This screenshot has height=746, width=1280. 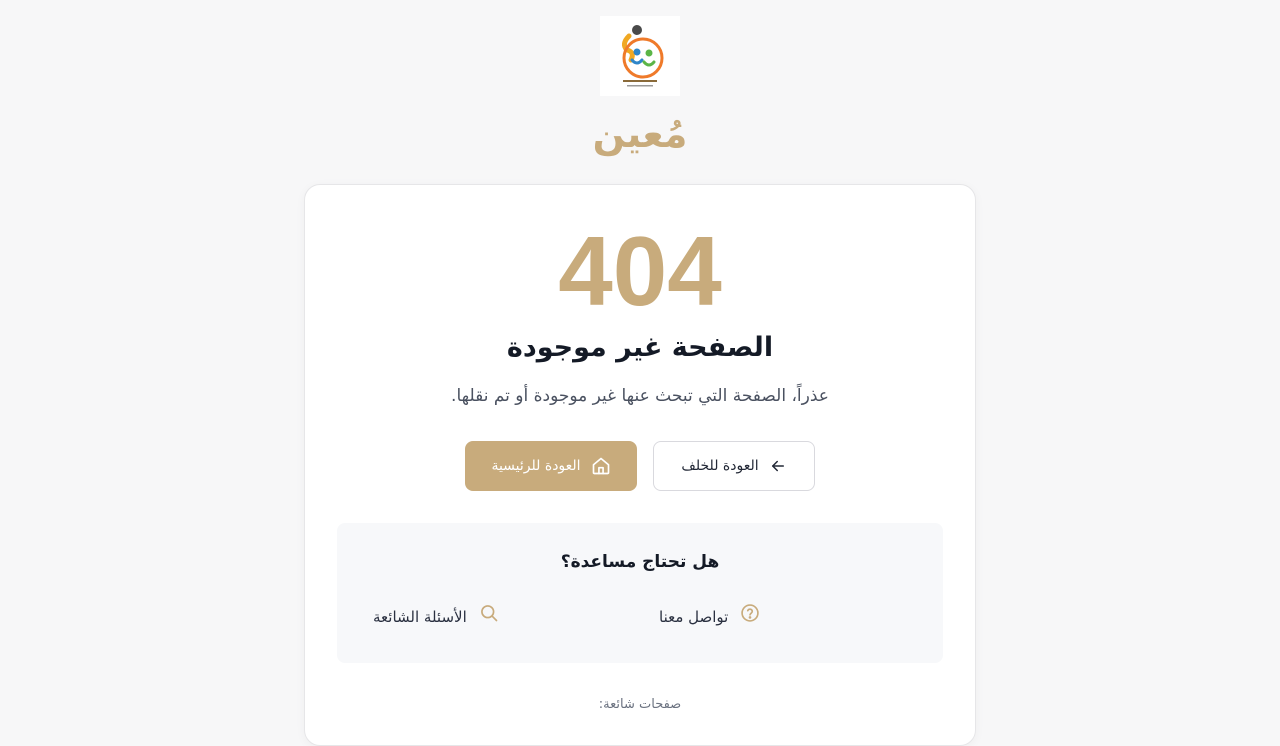 I want to click on faq-link-label: الأسئلة الشائعة, so click(x=420, y=616).